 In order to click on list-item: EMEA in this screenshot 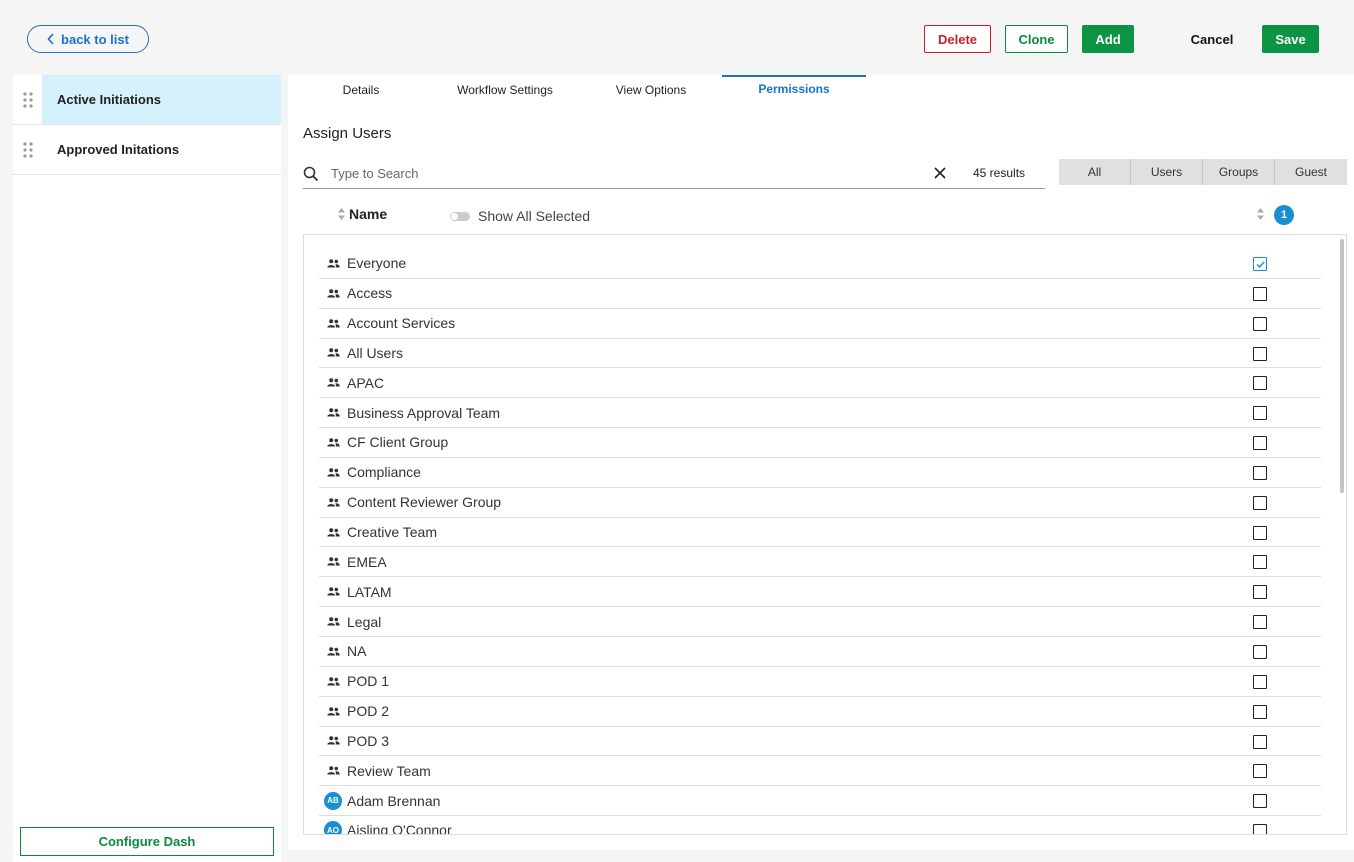, I will do `click(820, 562)`.